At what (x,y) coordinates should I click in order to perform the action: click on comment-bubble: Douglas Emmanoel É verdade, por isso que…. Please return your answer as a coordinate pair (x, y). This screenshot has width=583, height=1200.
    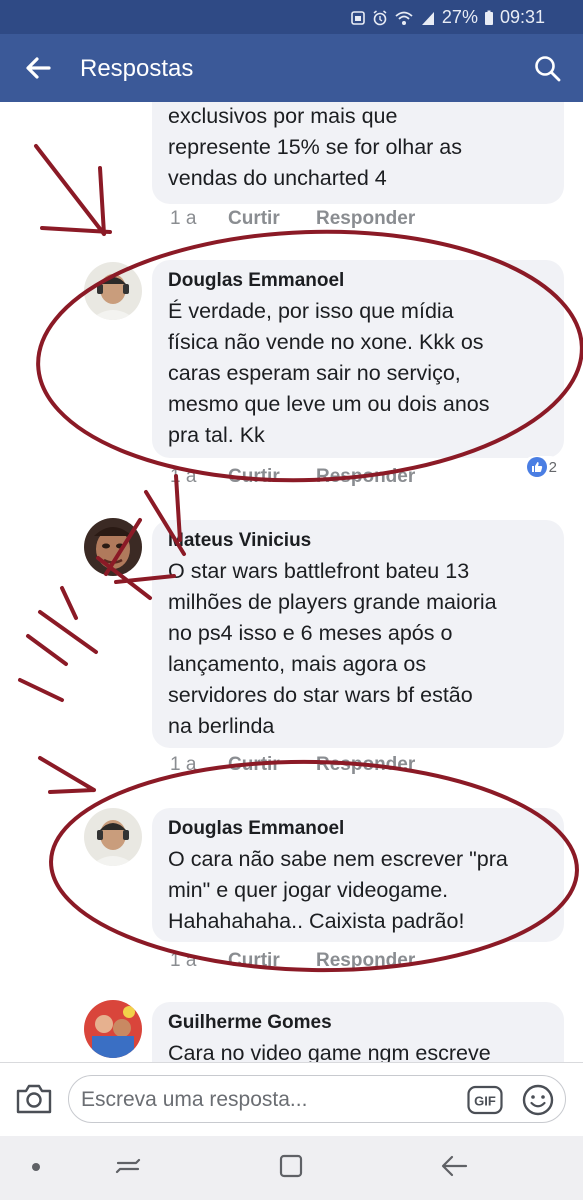
    Looking at the image, I should click on (358, 359).